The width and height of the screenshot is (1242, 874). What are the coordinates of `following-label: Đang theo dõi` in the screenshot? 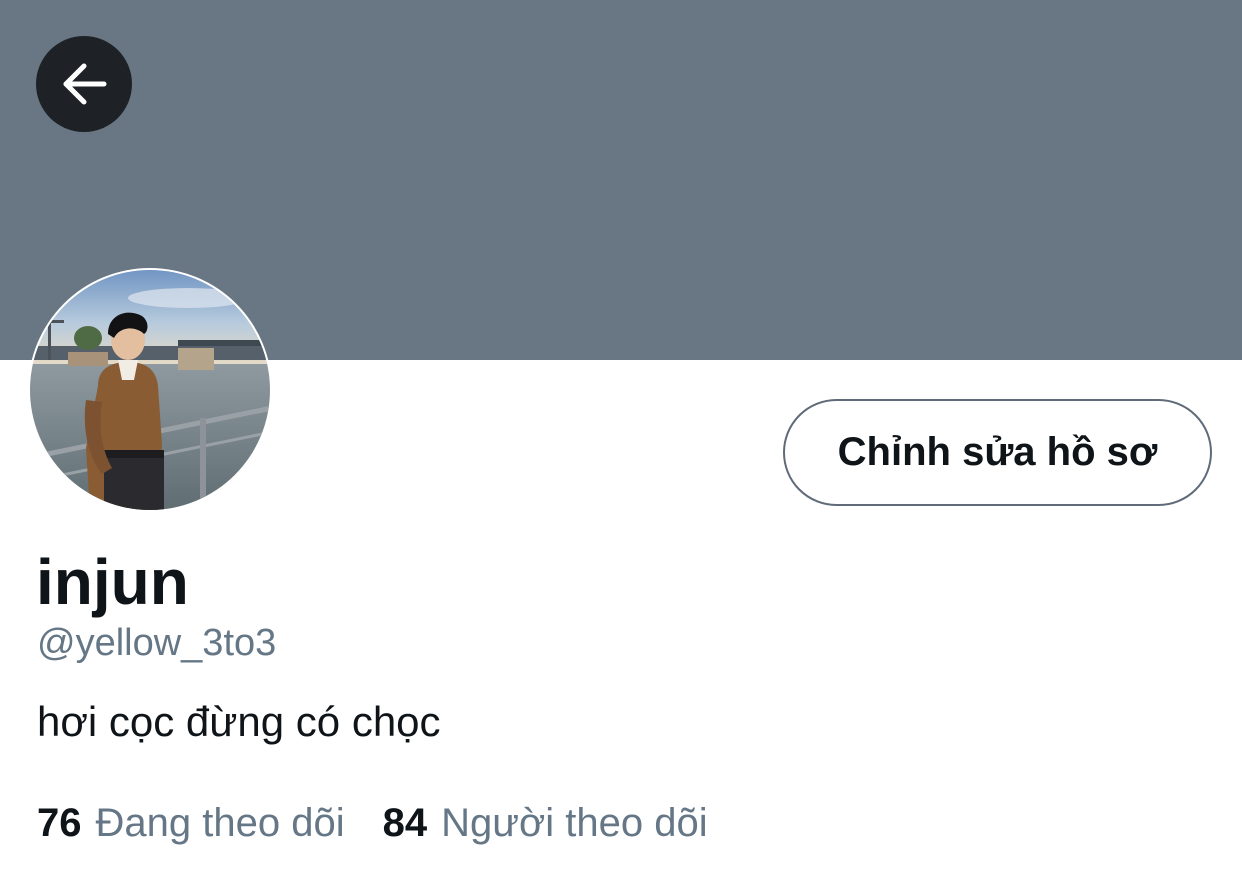 It's located at (220, 823).